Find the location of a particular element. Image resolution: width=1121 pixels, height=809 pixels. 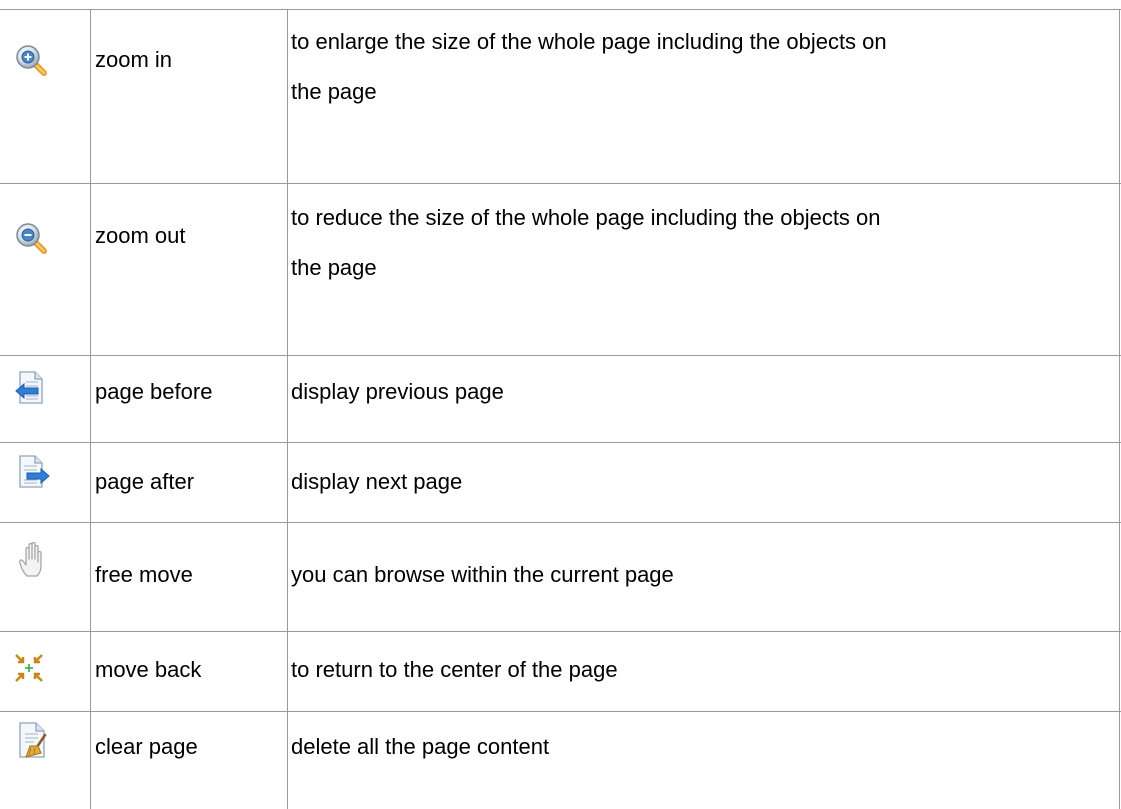

tool-description: display previous page is located at coordinates (397, 391).